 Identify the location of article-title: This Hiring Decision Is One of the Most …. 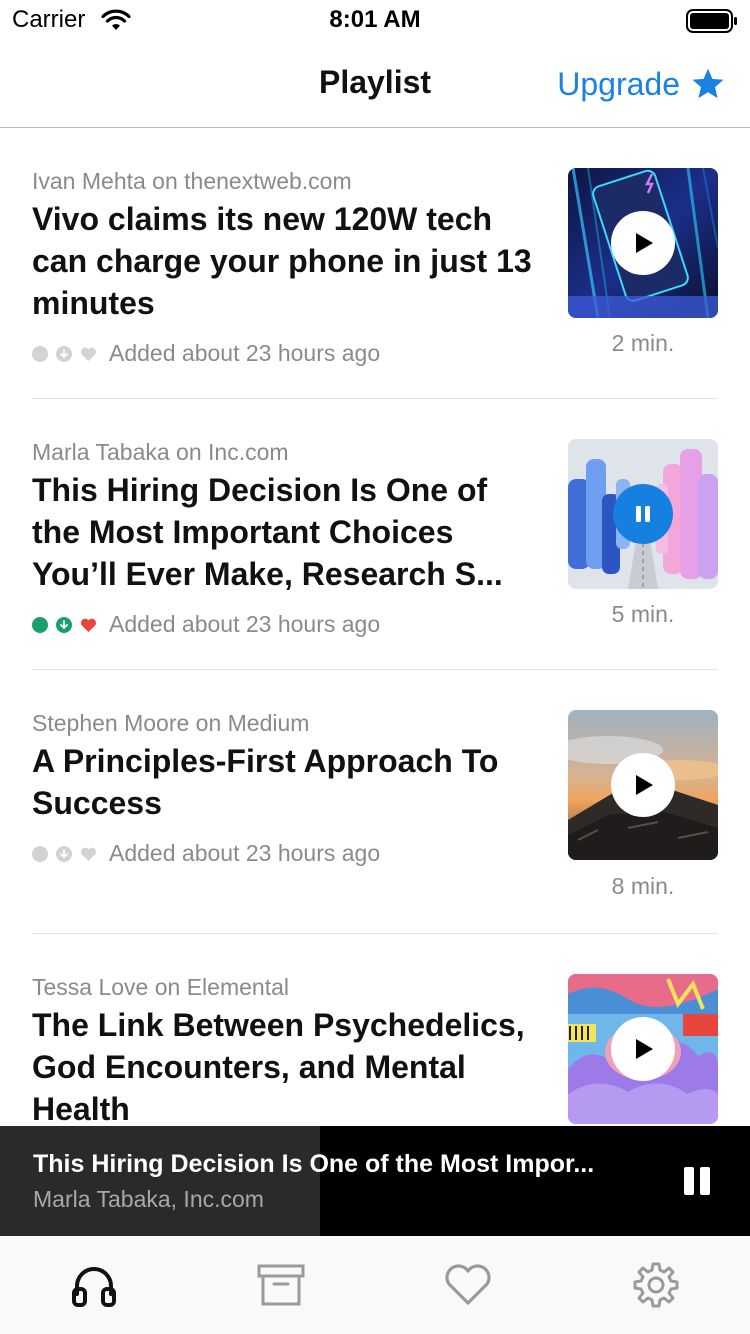
(282, 532).